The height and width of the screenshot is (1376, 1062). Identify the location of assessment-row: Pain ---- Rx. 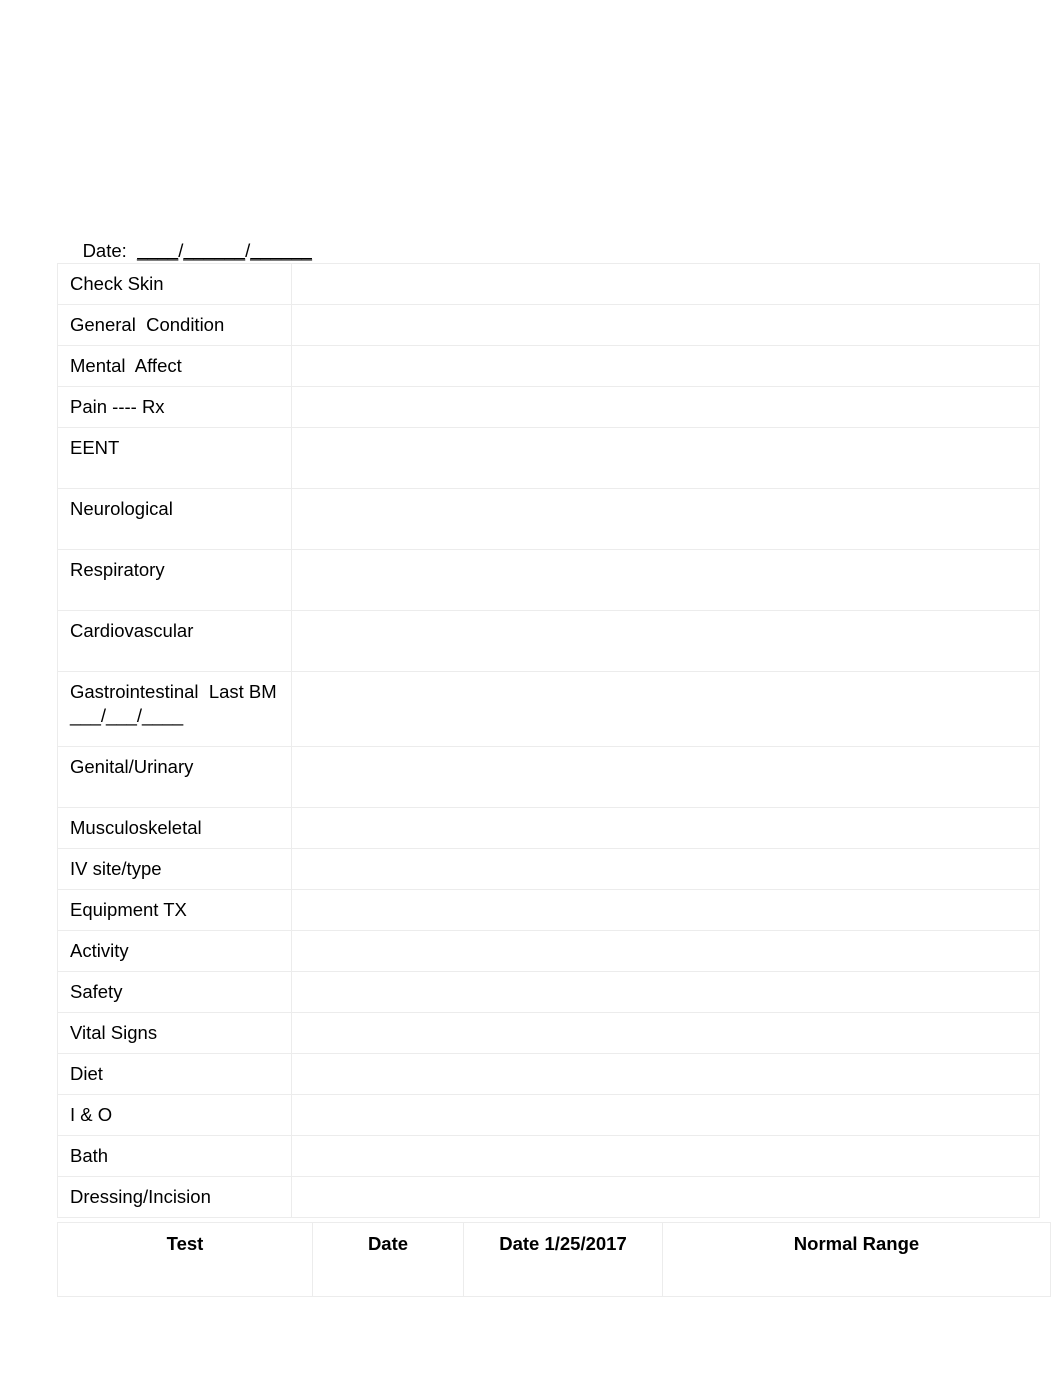
(548, 407).